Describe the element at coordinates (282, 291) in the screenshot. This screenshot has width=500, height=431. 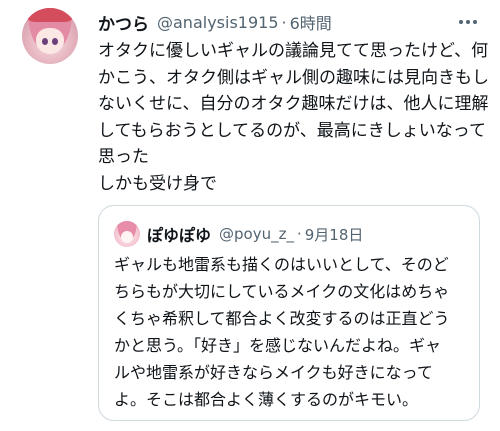
I see `quoted-text-line: ちらもが大切にしているメイクの文化はめちゃ` at that location.